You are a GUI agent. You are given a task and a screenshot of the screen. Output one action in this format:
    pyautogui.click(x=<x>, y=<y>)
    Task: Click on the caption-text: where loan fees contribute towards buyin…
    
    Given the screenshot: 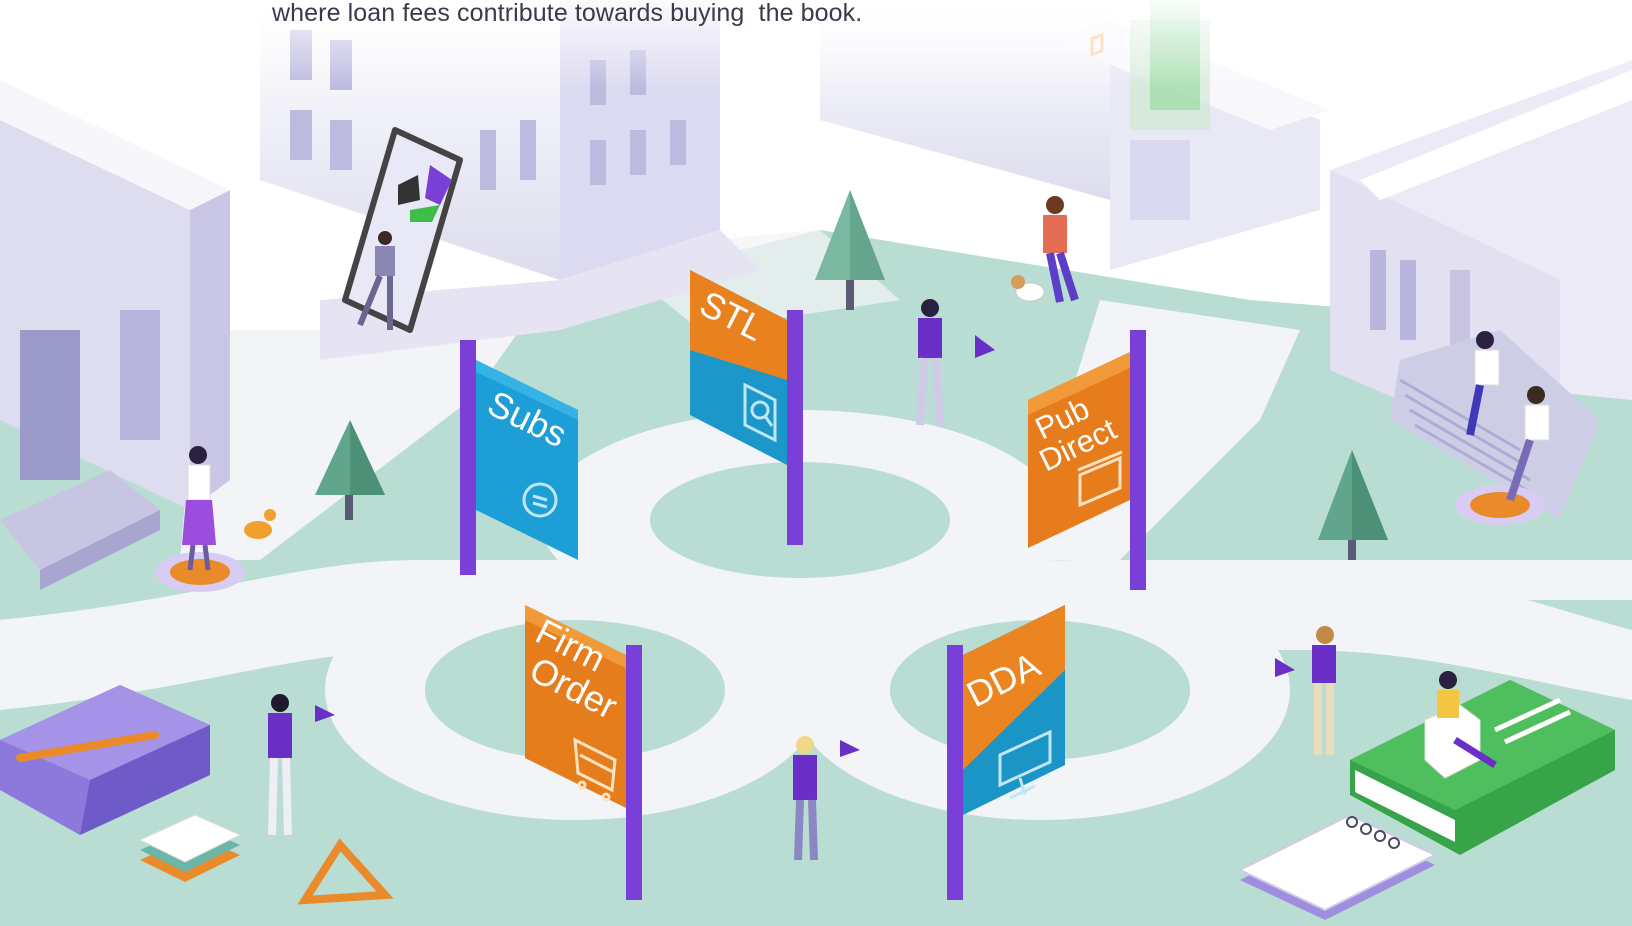 What is the action you would take?
    pyautogui.click(x=567, y=13)
    